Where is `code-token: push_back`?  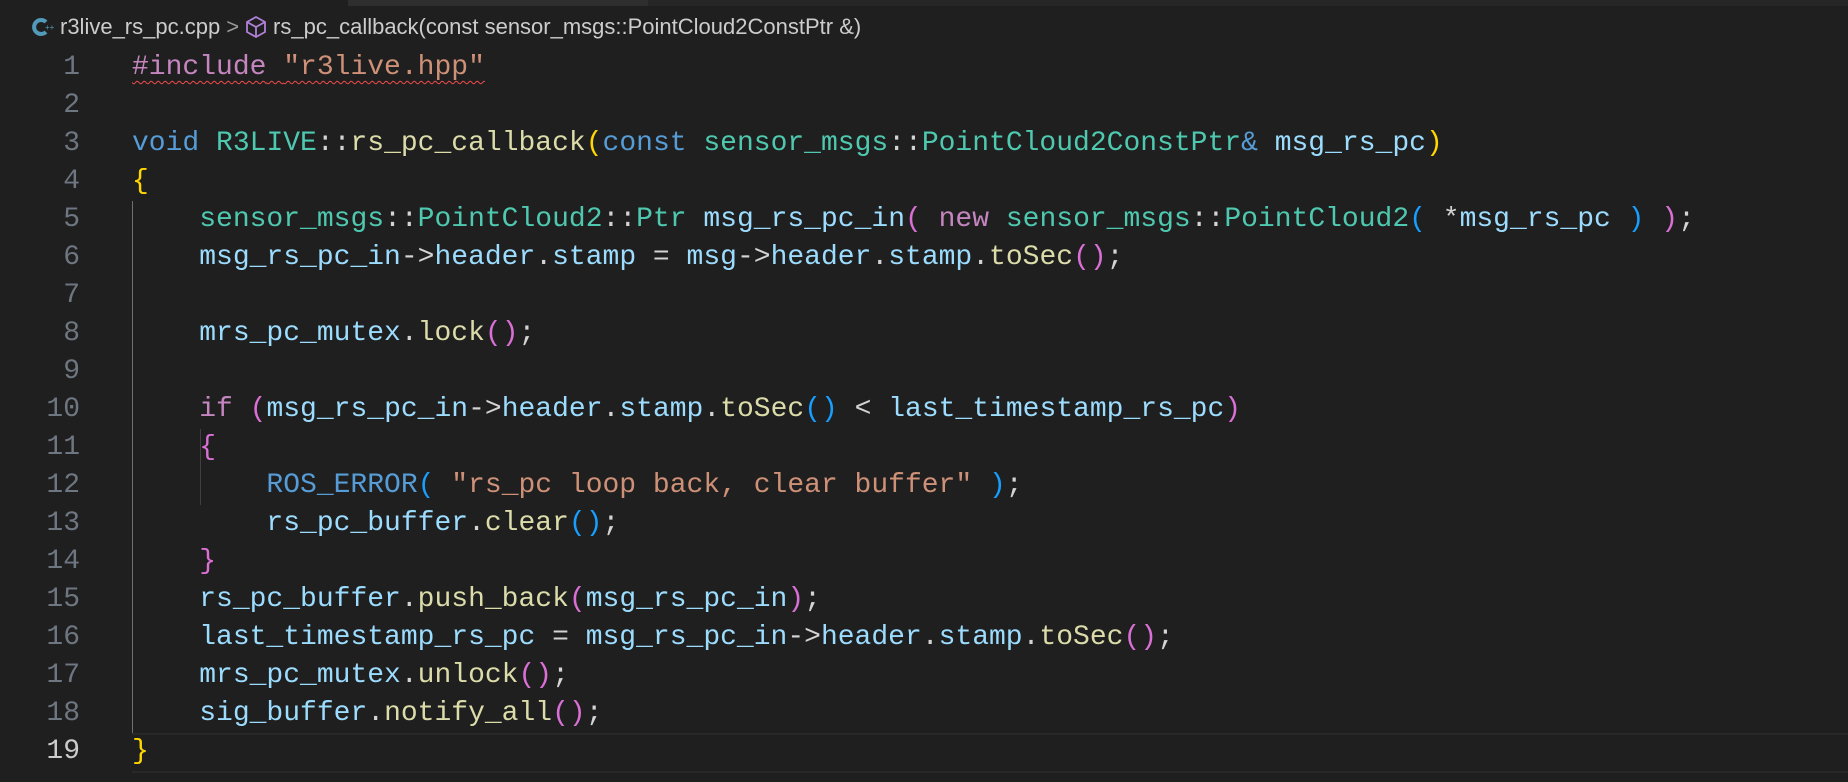
code-token: push_back is located at coordinates (493, 599).